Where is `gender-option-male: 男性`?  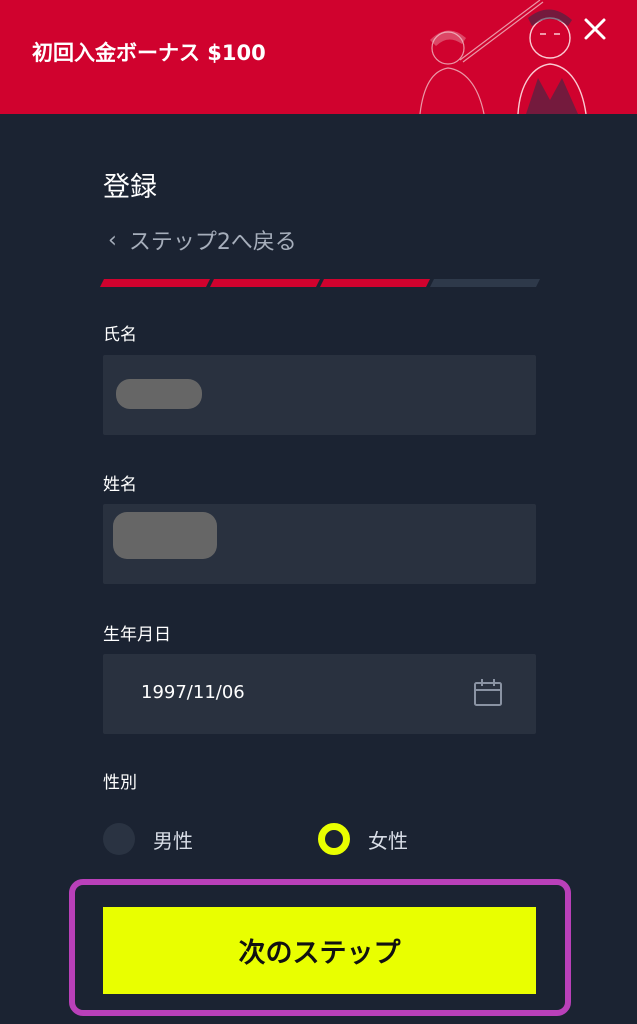 gender-option-male: 男性 is located at coordinates (148, 839).